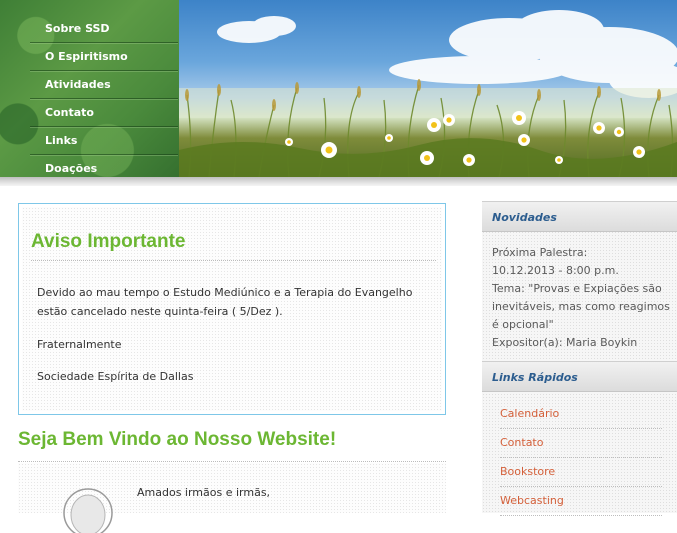 The height and width of the screenshot is (533, 677). I want to click on quick-link-webcasting: Webcasting, so click(581, 501).